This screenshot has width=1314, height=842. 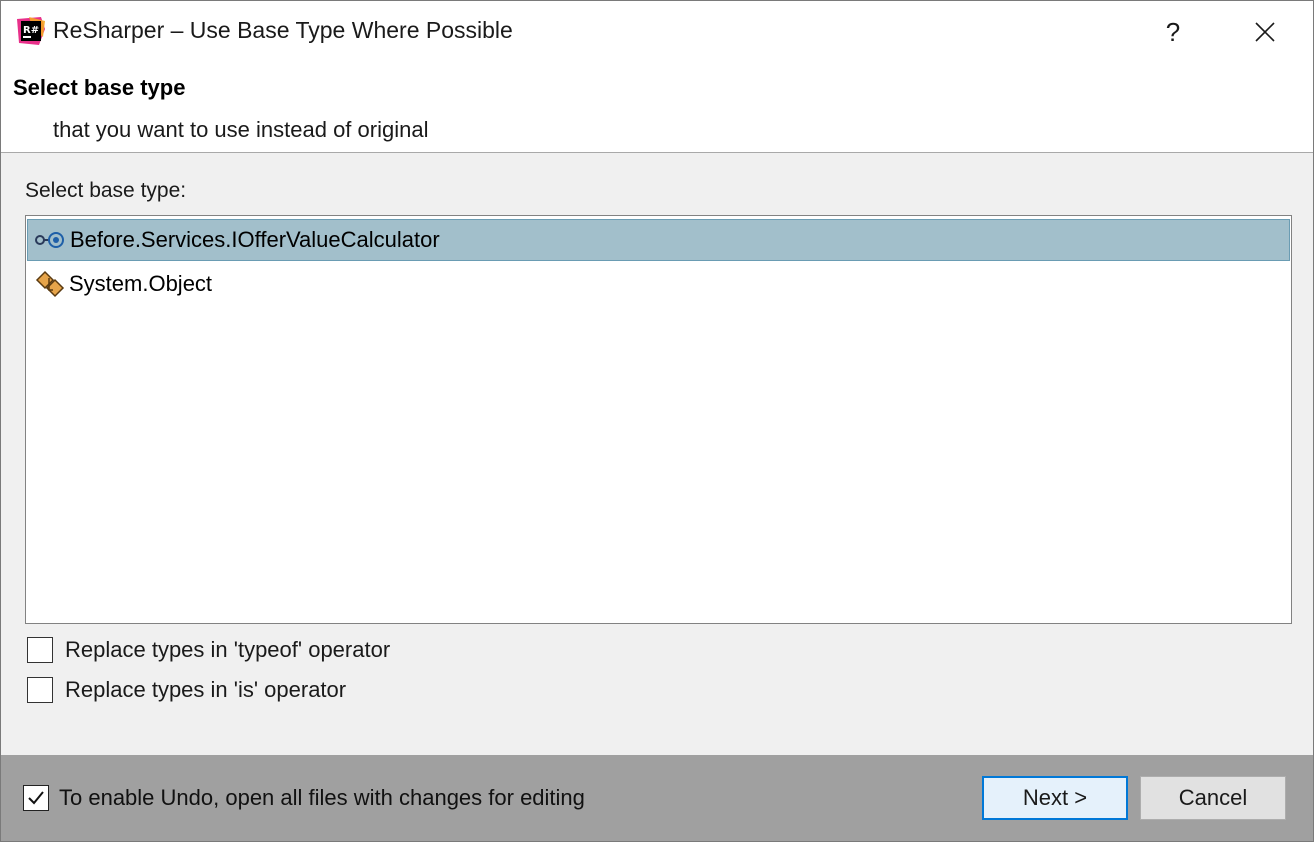 I want to click on close-button, so click(x=1265, y=32).